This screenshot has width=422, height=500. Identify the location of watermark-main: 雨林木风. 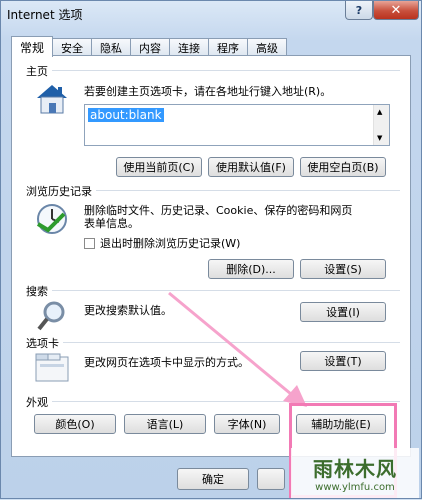
(355, 469).